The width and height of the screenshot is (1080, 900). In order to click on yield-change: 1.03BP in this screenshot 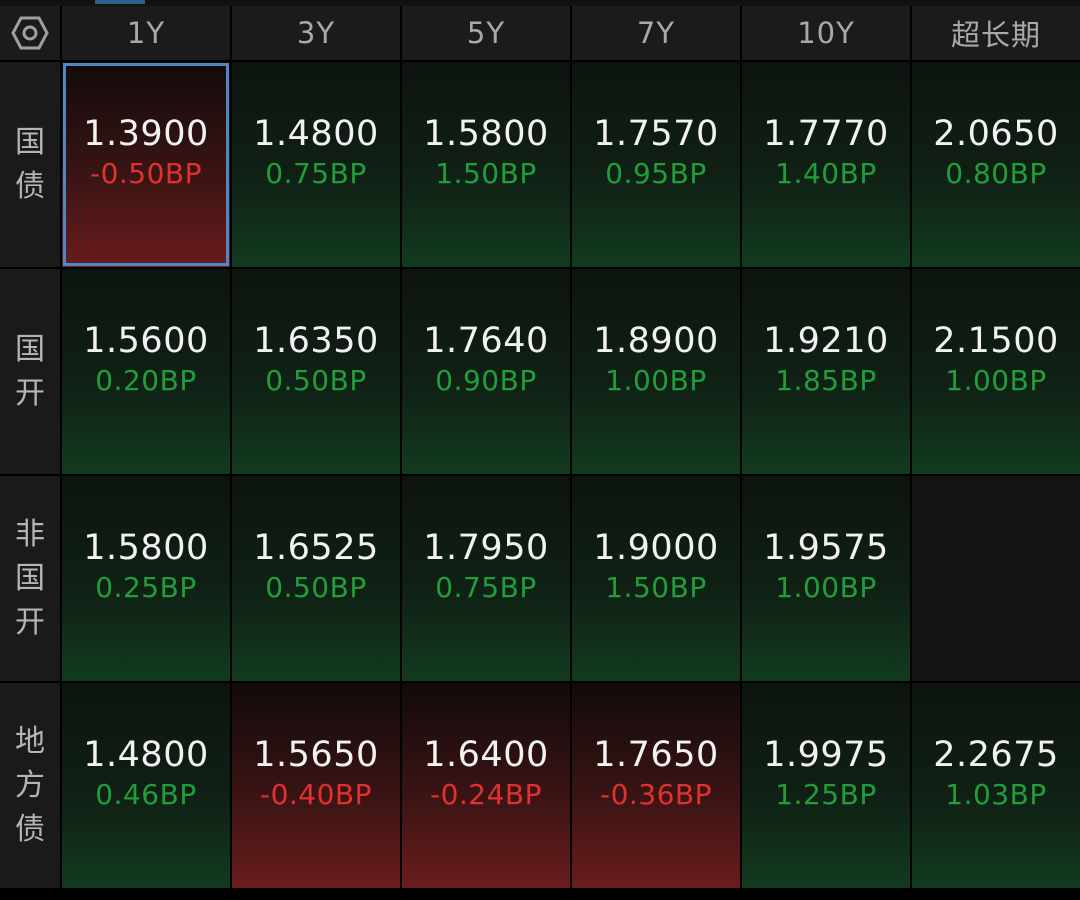, I will do `click(996, 794)`.